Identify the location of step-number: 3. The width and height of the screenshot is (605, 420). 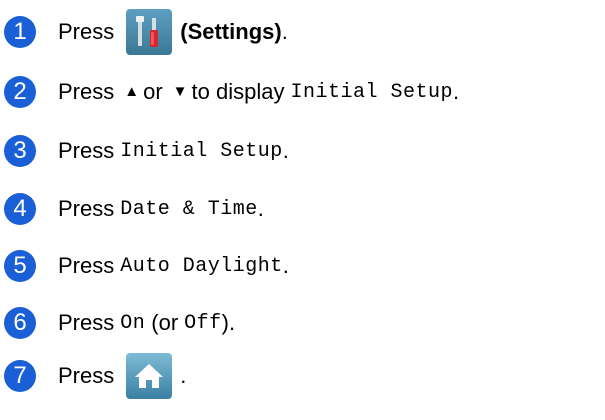
(20, 151).